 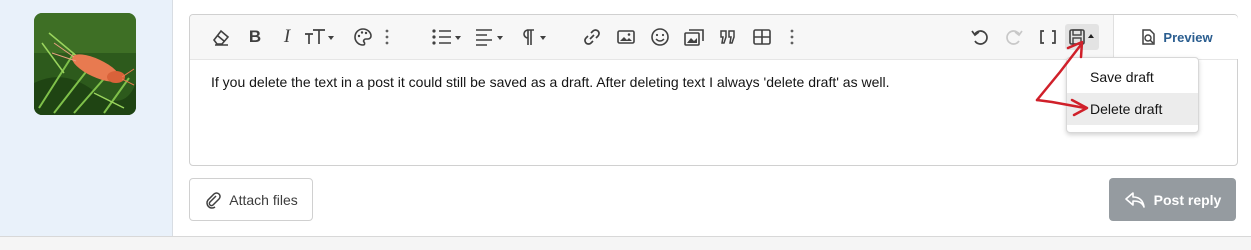 I want to click on message-user-pane, so click(x=86, y=118).